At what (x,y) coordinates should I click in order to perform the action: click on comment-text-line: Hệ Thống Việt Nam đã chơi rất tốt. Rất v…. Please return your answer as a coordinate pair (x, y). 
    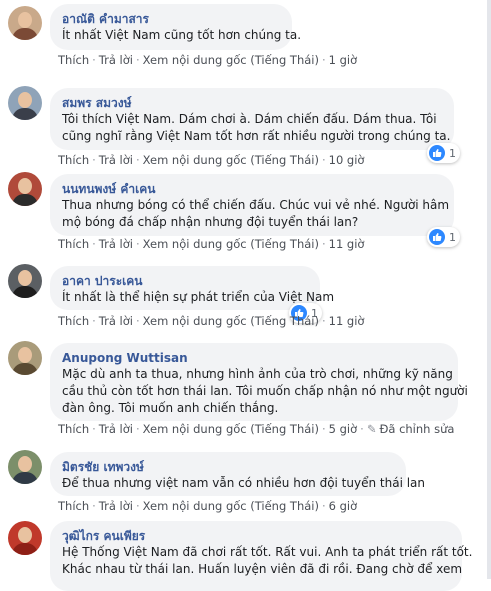
    Looking at the image, I should click on (267, 552).